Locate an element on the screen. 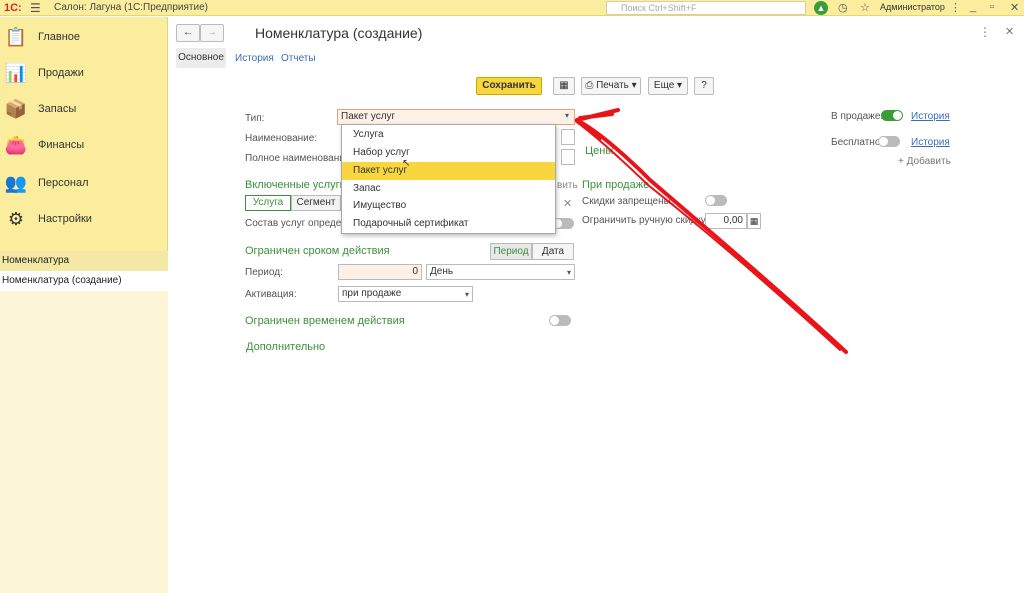  annotation-arrow-stroke2 is located at coordinates (711, 238).